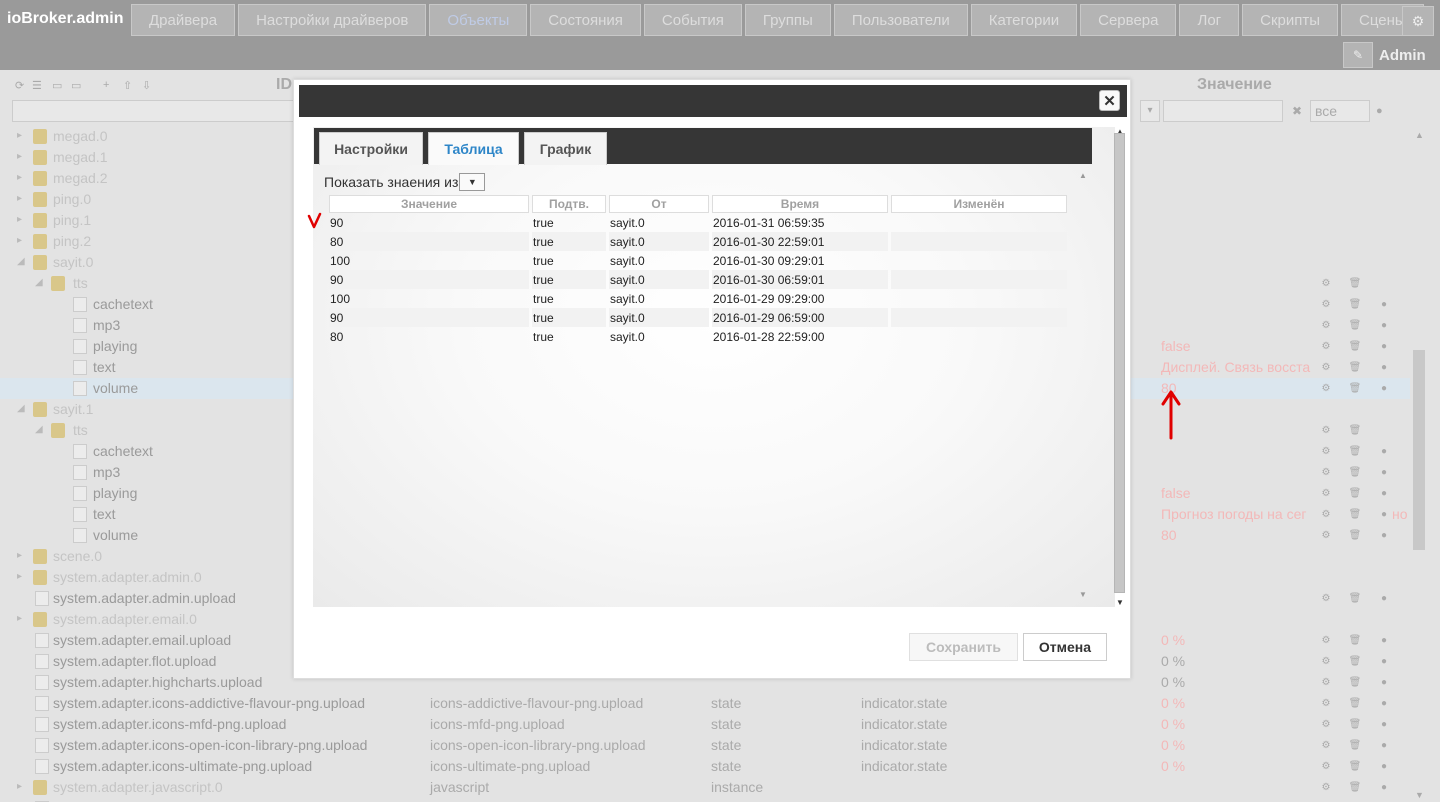  I want to click on scrollbar-thumb, so click(1119, 363).